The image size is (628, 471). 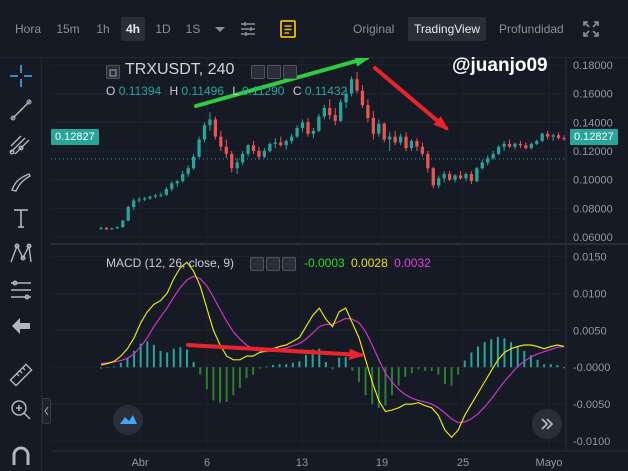 I want to click on high-label: H, so click(x=174, y=91).